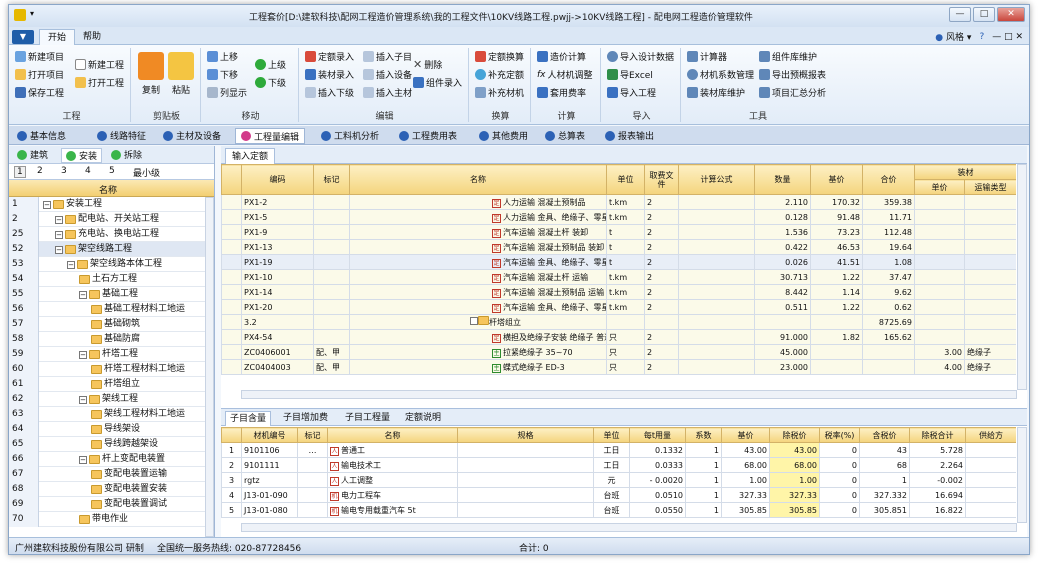  I want to click on price-cell: 170.32, so click(836, 202).